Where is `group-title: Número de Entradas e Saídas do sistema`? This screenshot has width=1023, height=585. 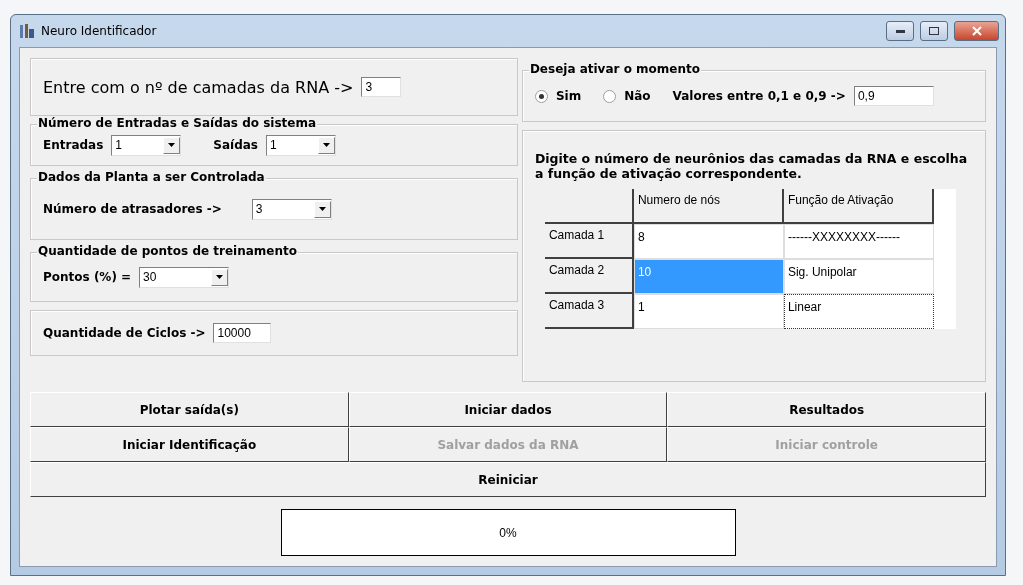
group-title: Número de Entradas e Saídas do sistema is located at coordinates (177, 123).